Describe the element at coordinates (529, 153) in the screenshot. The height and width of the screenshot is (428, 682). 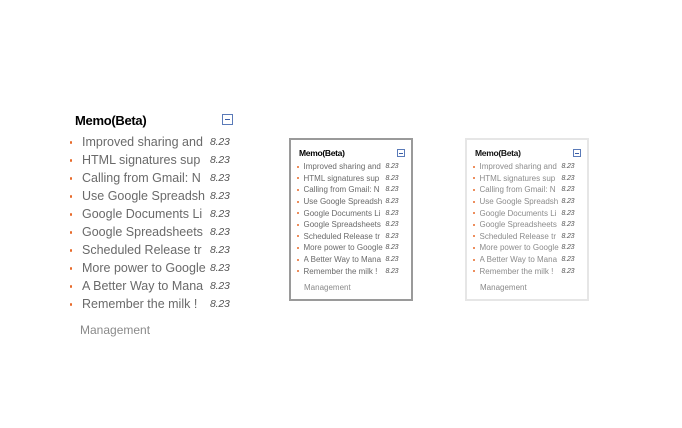
I see `widget-header: Memo(Beta)` at that location.